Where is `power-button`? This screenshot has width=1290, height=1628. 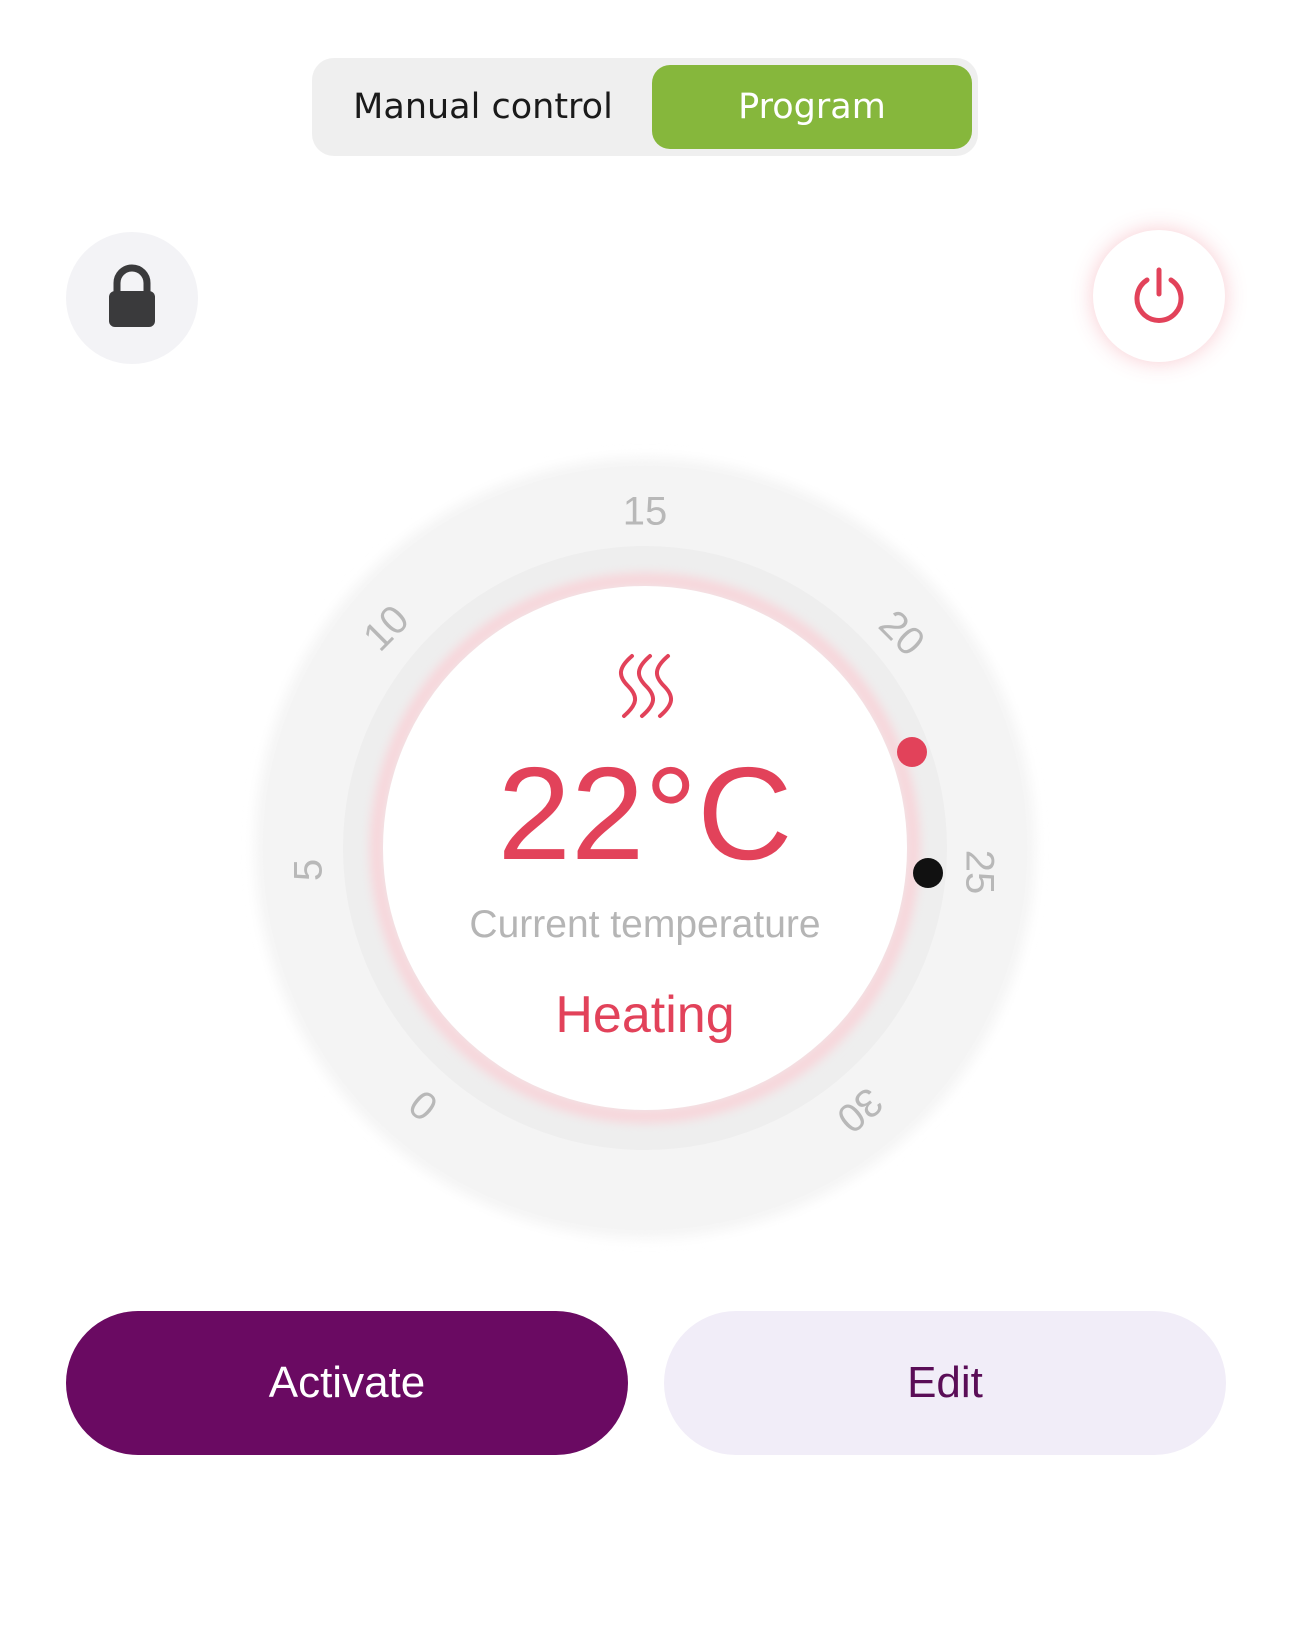 power-button is located at coordinates (1159, 296).